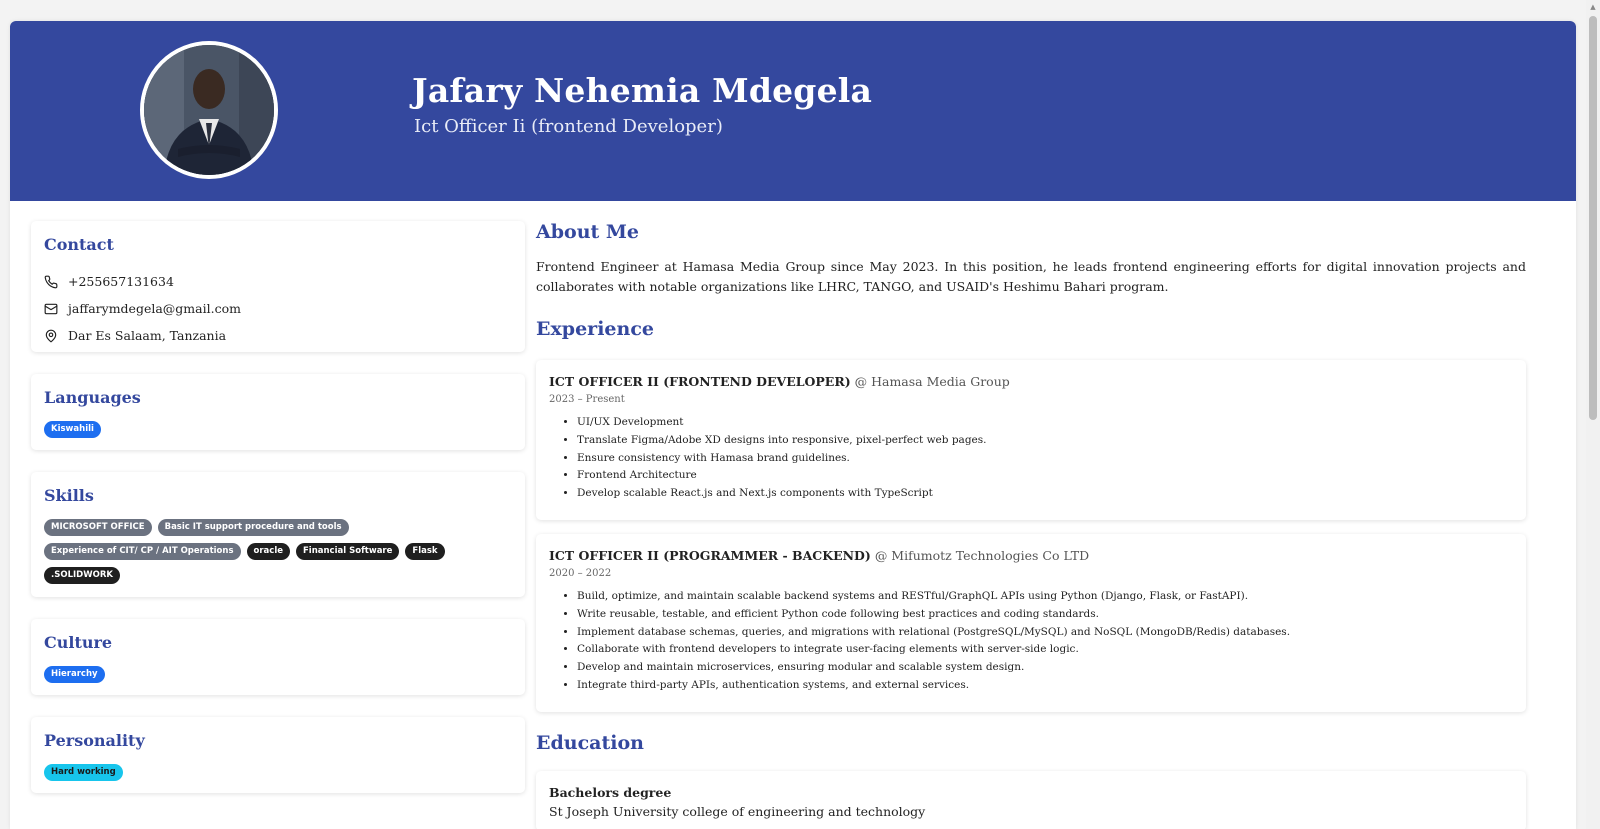  What do you see at coordinates (78, 642) in the screenshot?
I see `culture-heading: Culture` at bounding box center [78, 642].